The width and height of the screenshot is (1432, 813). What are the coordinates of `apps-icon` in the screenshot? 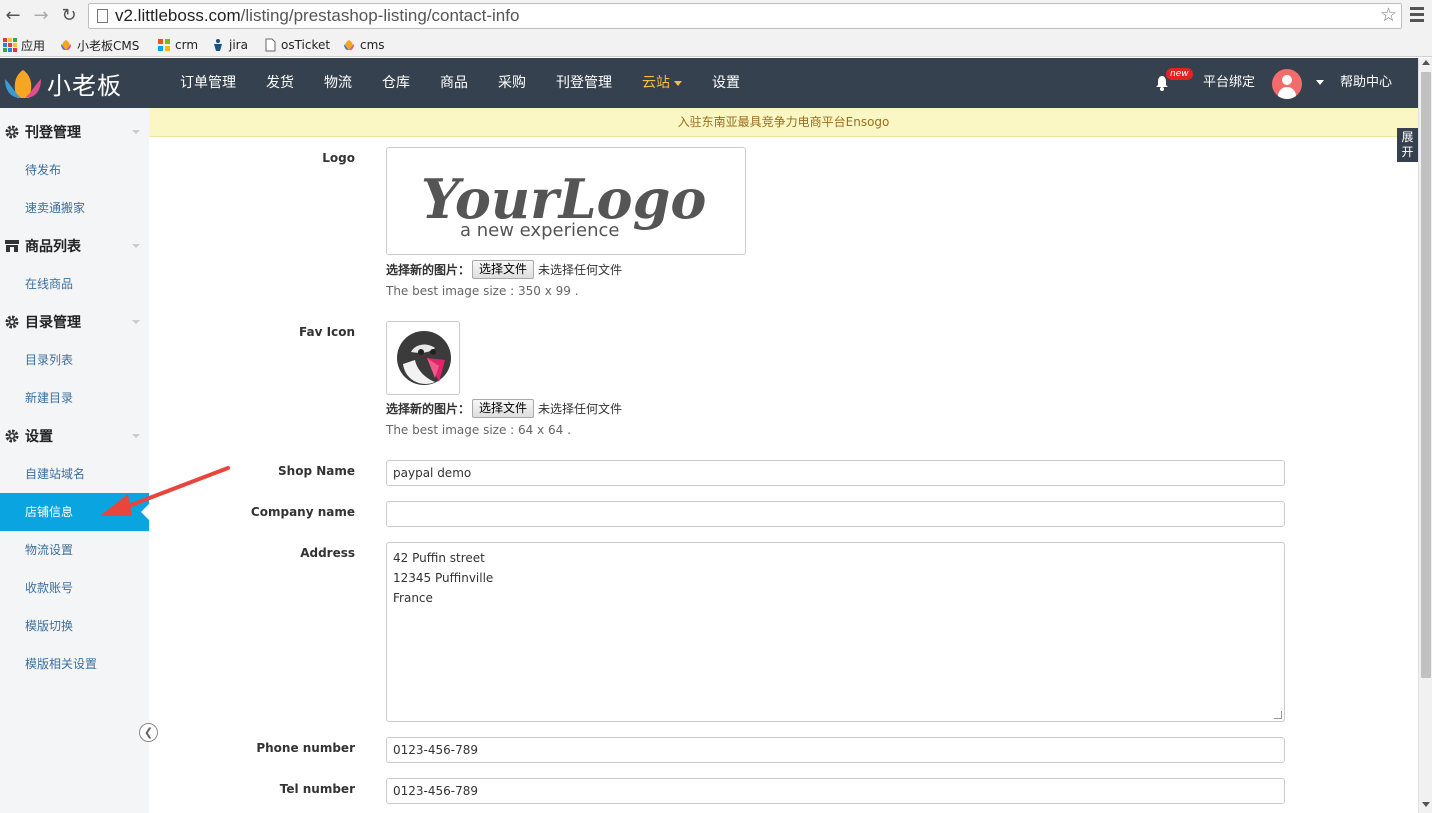 It's located at (10, 45).